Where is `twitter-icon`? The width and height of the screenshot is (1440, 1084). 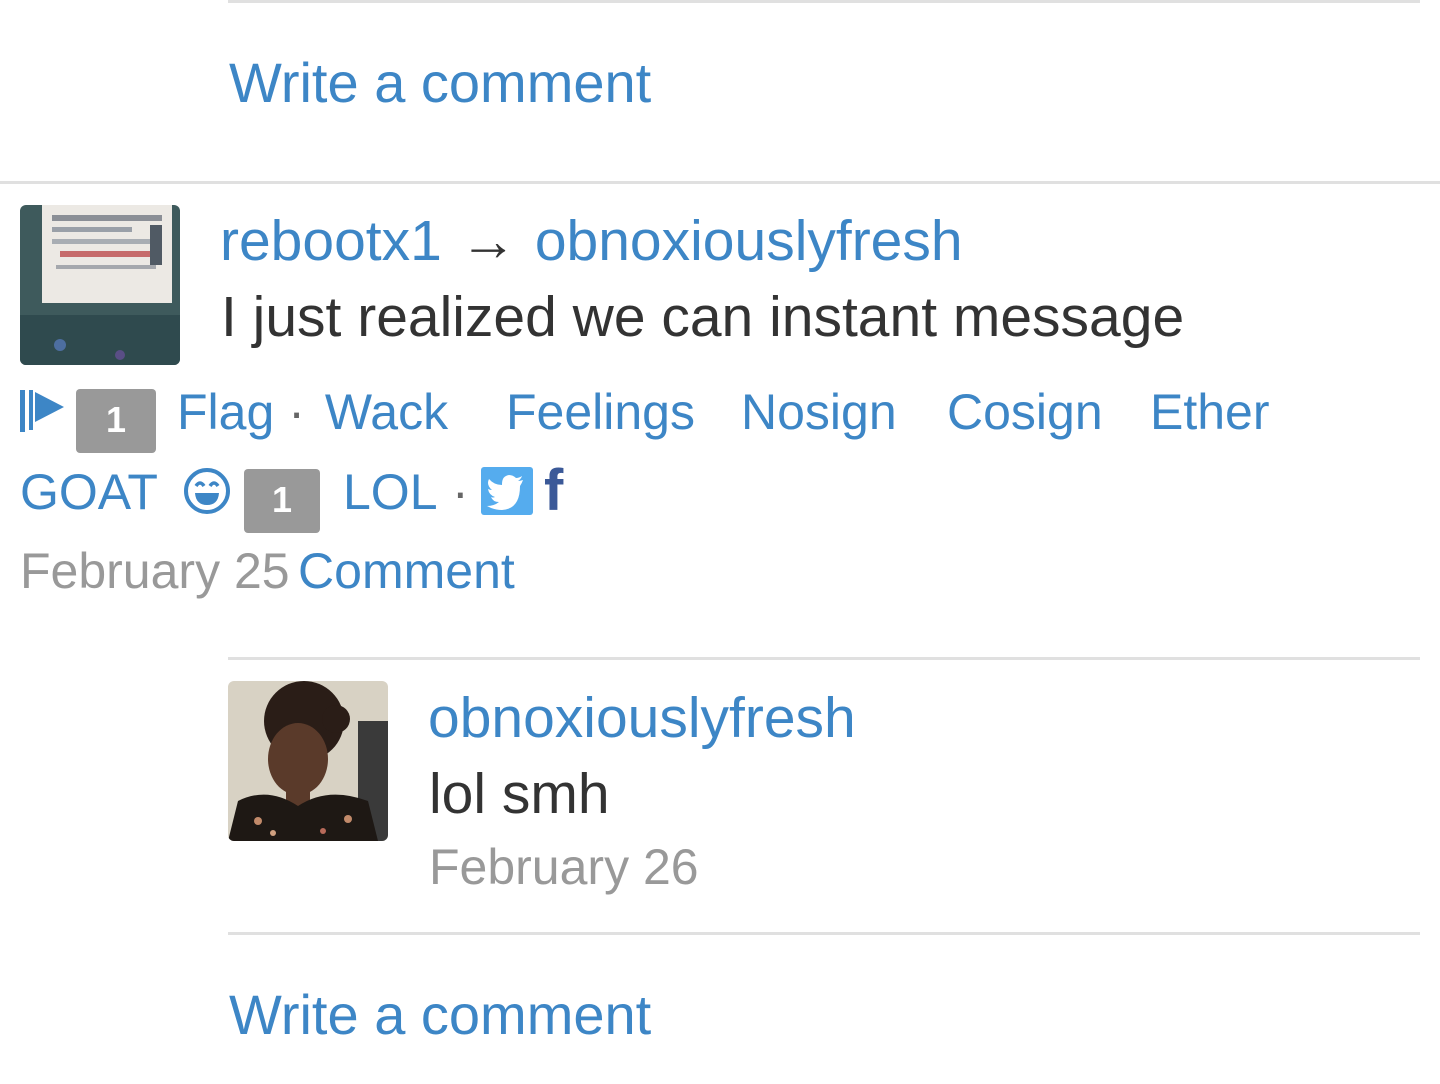
twitter-icon is located at coordinates (507, 491).